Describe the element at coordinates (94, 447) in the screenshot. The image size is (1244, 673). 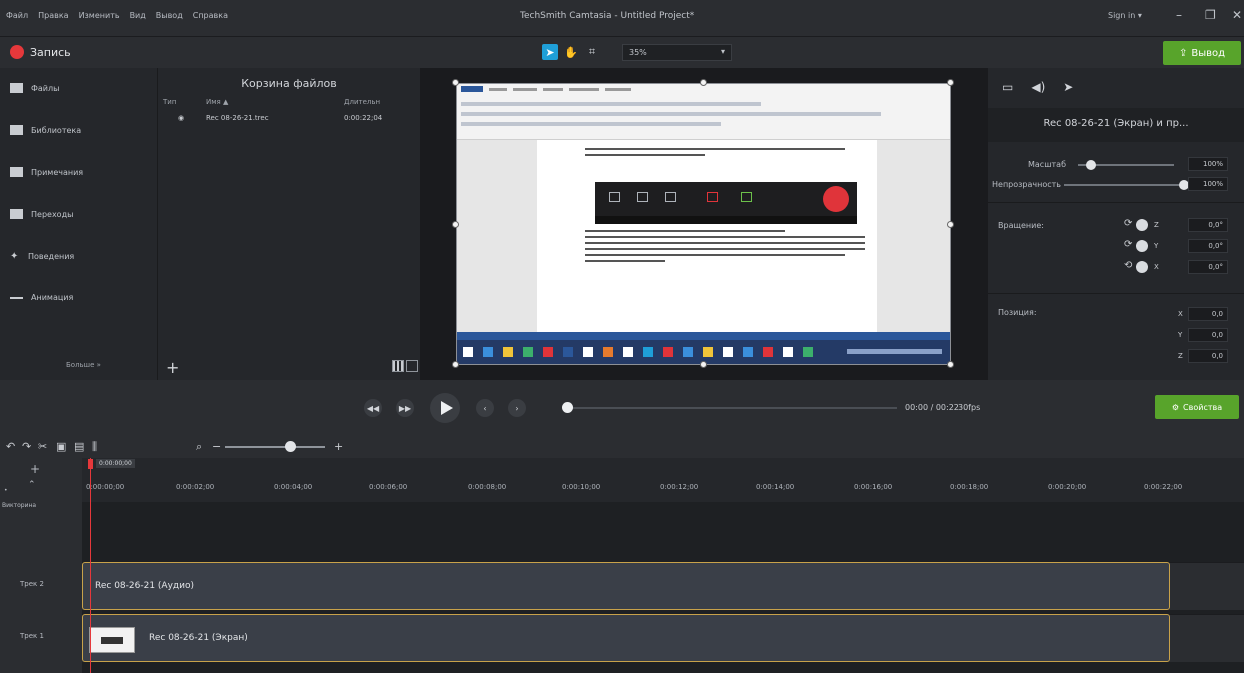
I see `split-icon: ⫼` at that location.